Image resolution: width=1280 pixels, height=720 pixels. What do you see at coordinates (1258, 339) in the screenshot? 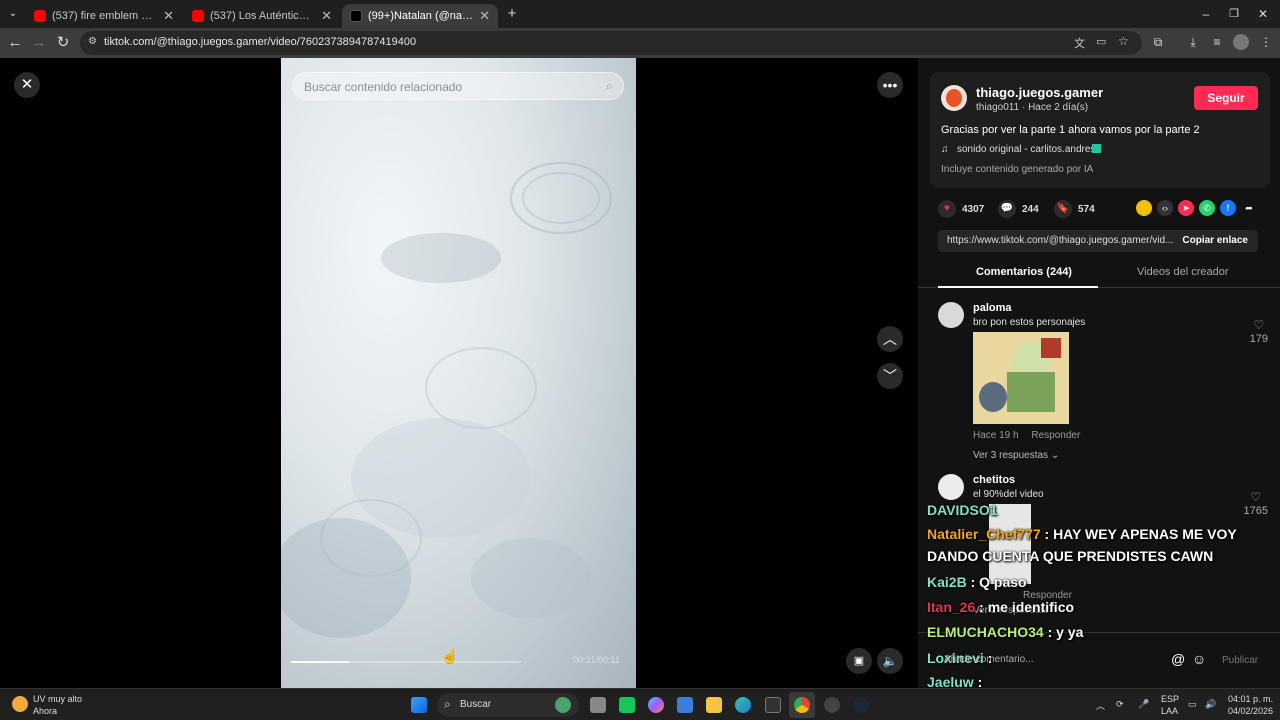
I see `comment-like-count: 179` at bounding box center [1258, 339].